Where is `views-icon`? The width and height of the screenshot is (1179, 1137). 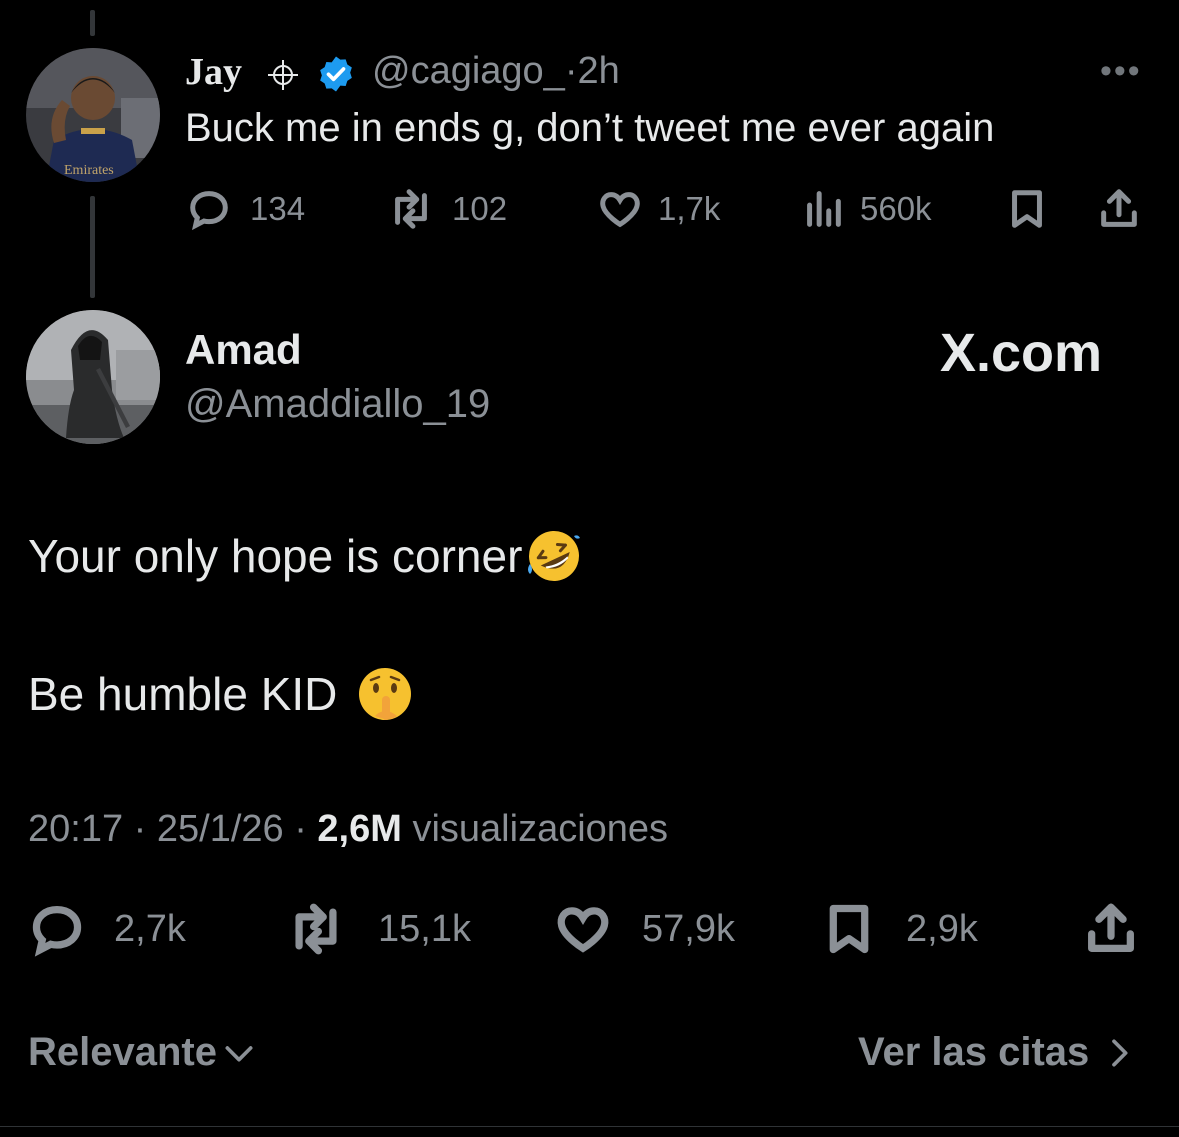
views-icon is located at coordinates (824, 209).